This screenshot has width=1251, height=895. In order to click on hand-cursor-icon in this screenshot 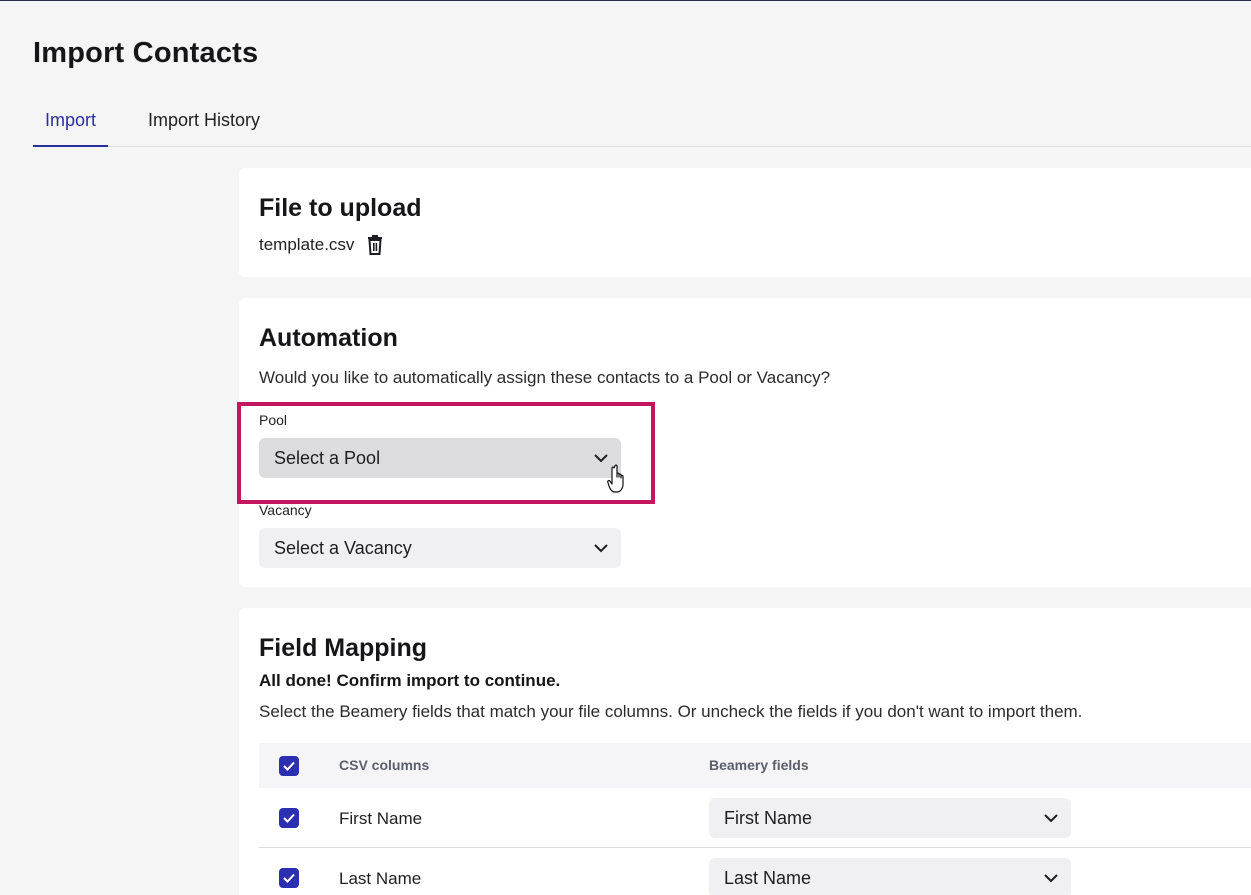, I will do `click(615, 478)`.